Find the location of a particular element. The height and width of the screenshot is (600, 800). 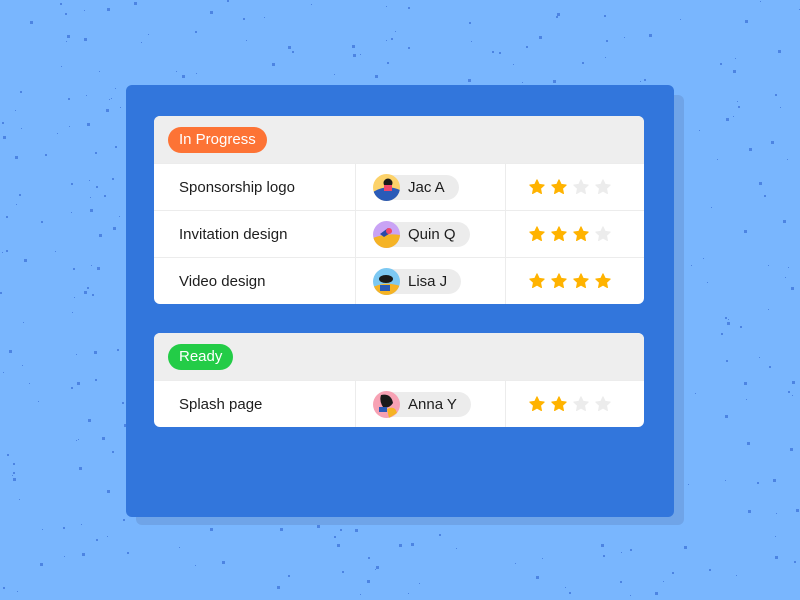

status-badge: Ready is located at coordinates (201, 356).